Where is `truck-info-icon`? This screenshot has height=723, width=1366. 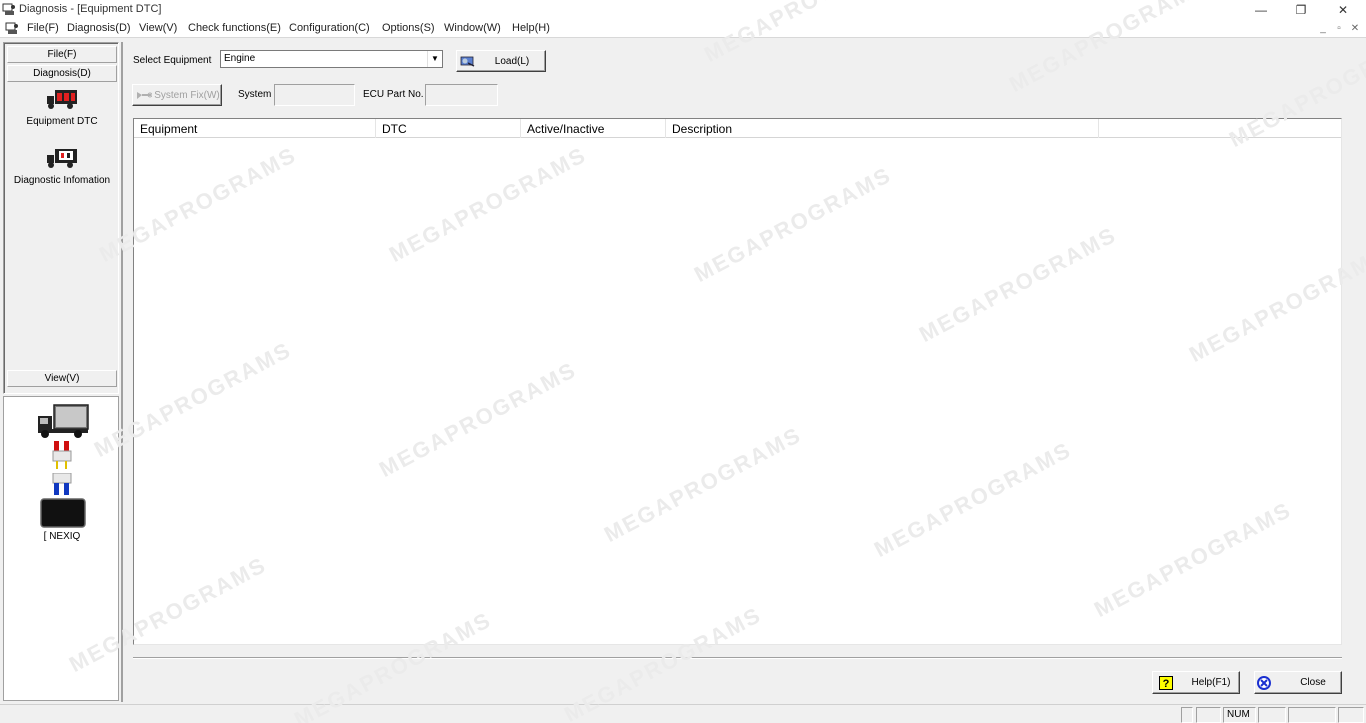 truck-info-icon is located at coordinates (62, 158).